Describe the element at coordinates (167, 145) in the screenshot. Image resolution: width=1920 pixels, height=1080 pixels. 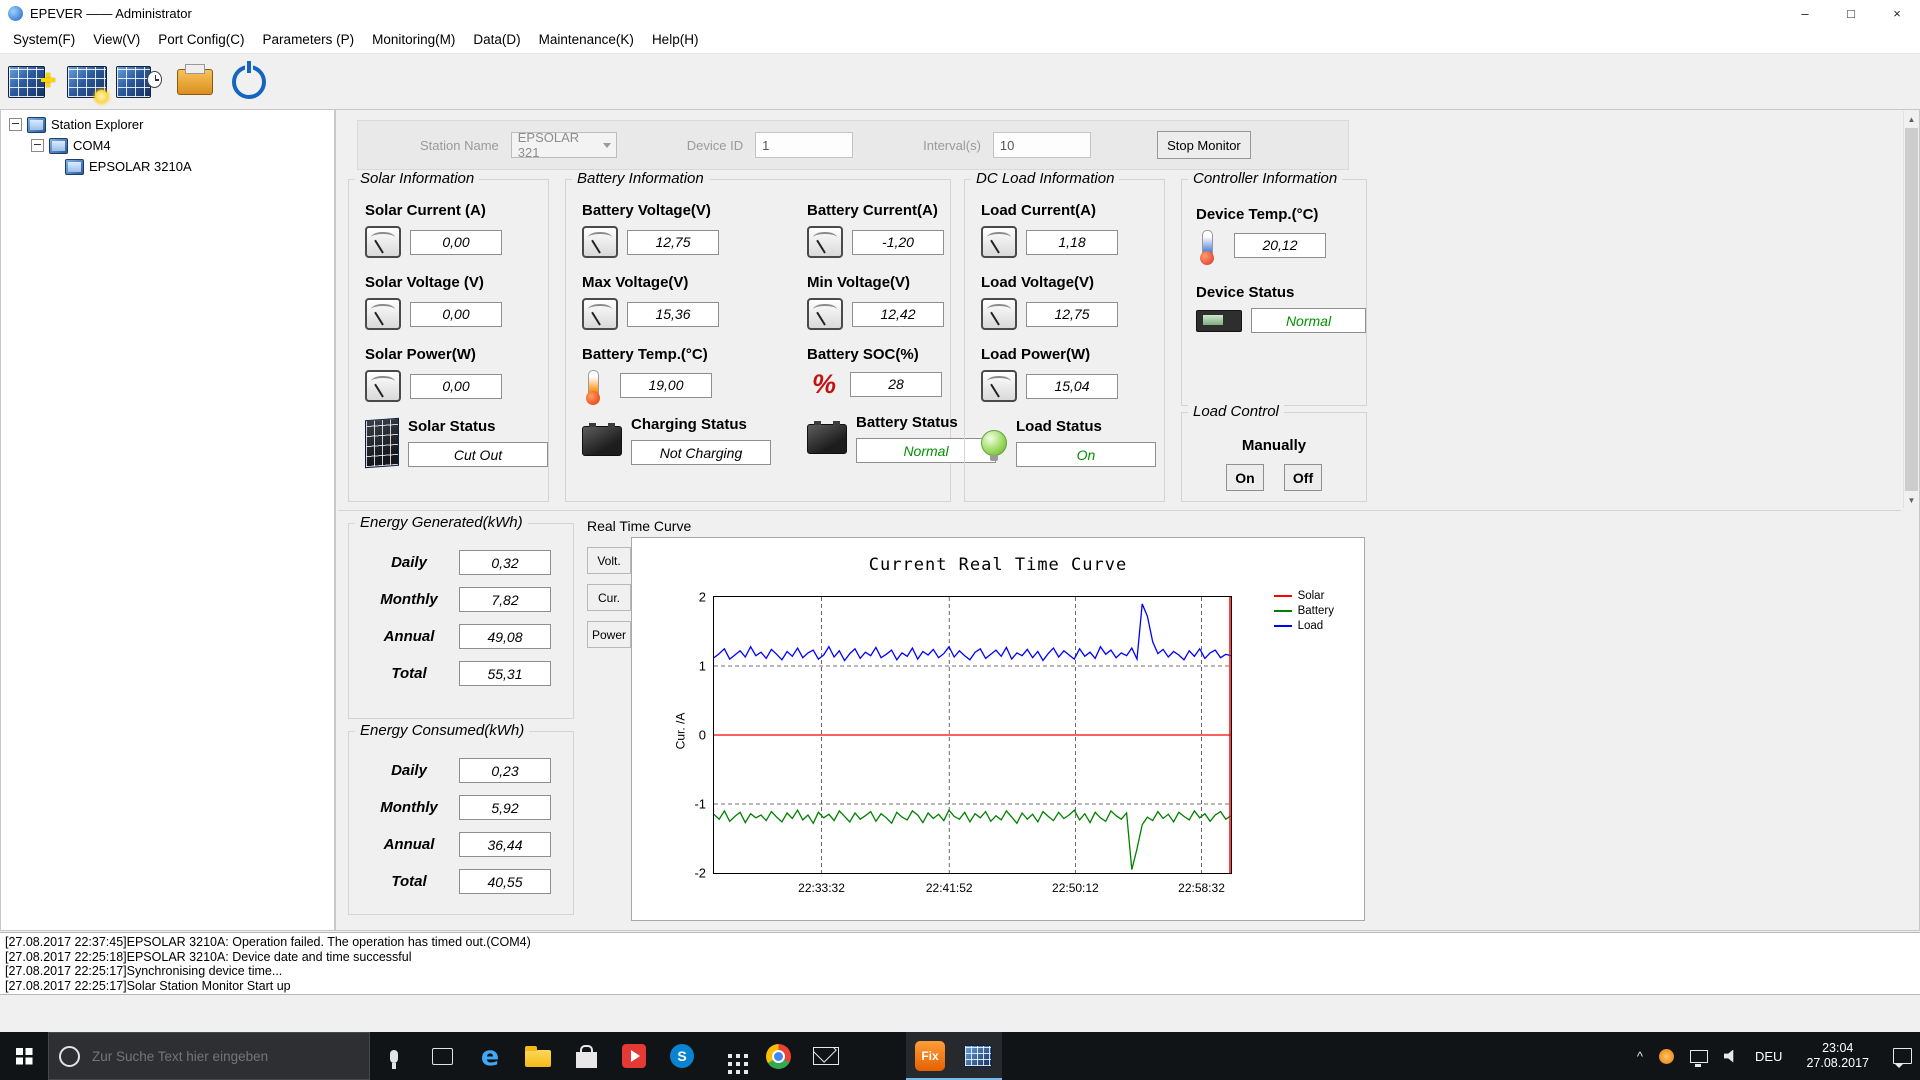
I see `tree-item-com4: COM4` at that location.